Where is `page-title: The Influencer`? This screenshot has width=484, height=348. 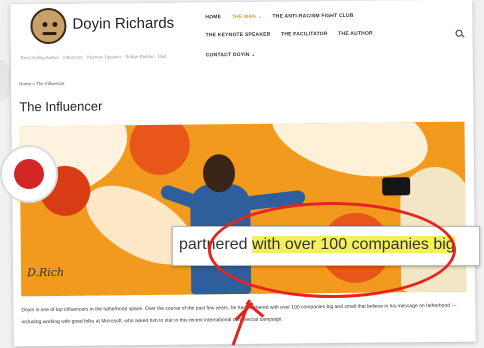 page-title: The Influencer is located at coordinates (61, 106).